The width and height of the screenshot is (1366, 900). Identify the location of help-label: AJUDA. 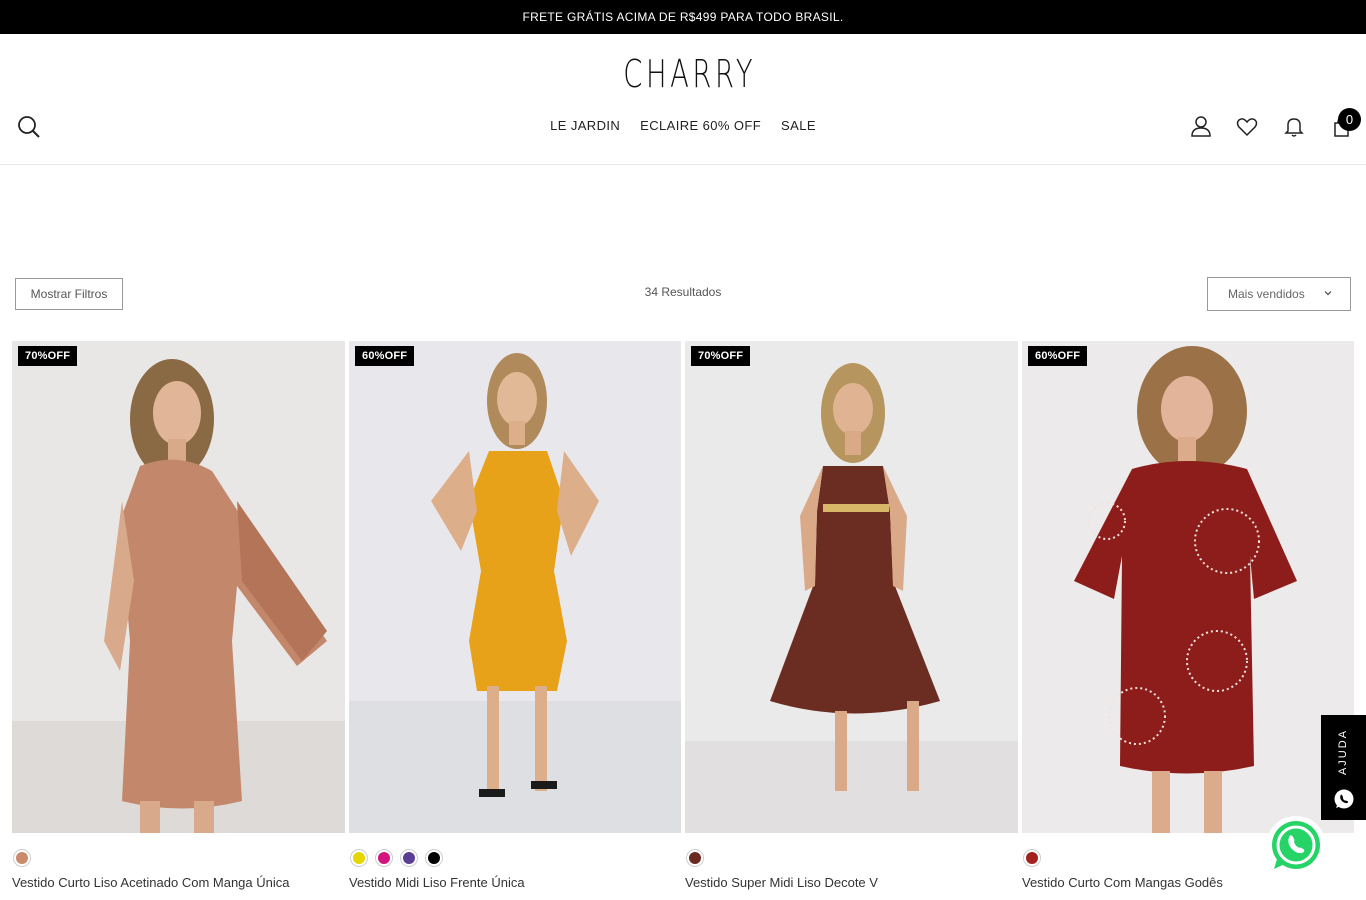
(1343, 752).